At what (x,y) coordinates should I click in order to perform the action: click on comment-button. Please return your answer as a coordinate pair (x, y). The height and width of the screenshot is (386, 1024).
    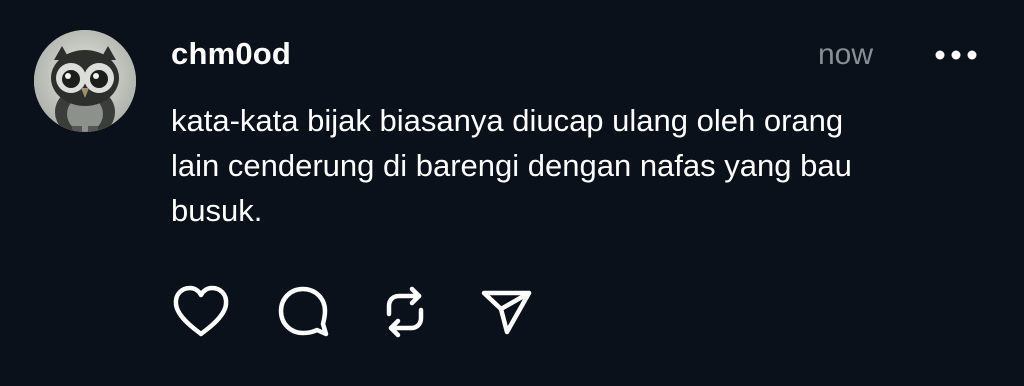
    Looking at the image, I should click on (303, 312).